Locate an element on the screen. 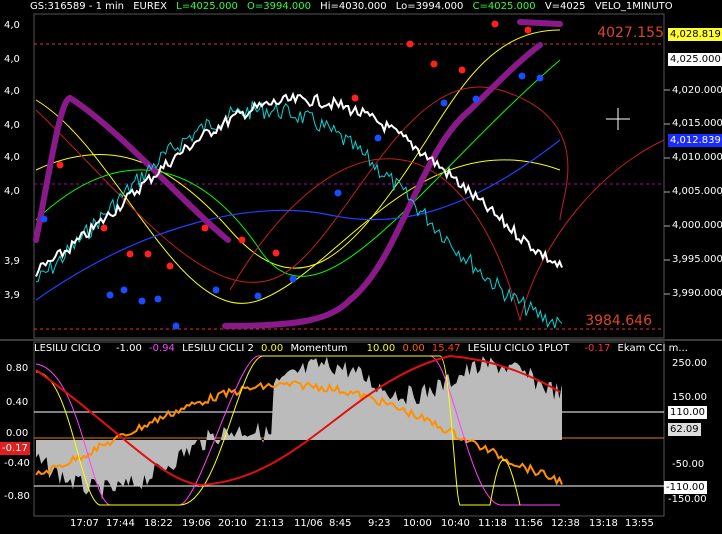 The image size is (722, 534). ind4-name: LESILU CICLO 1PLOT is located at coordinates (518, 348).